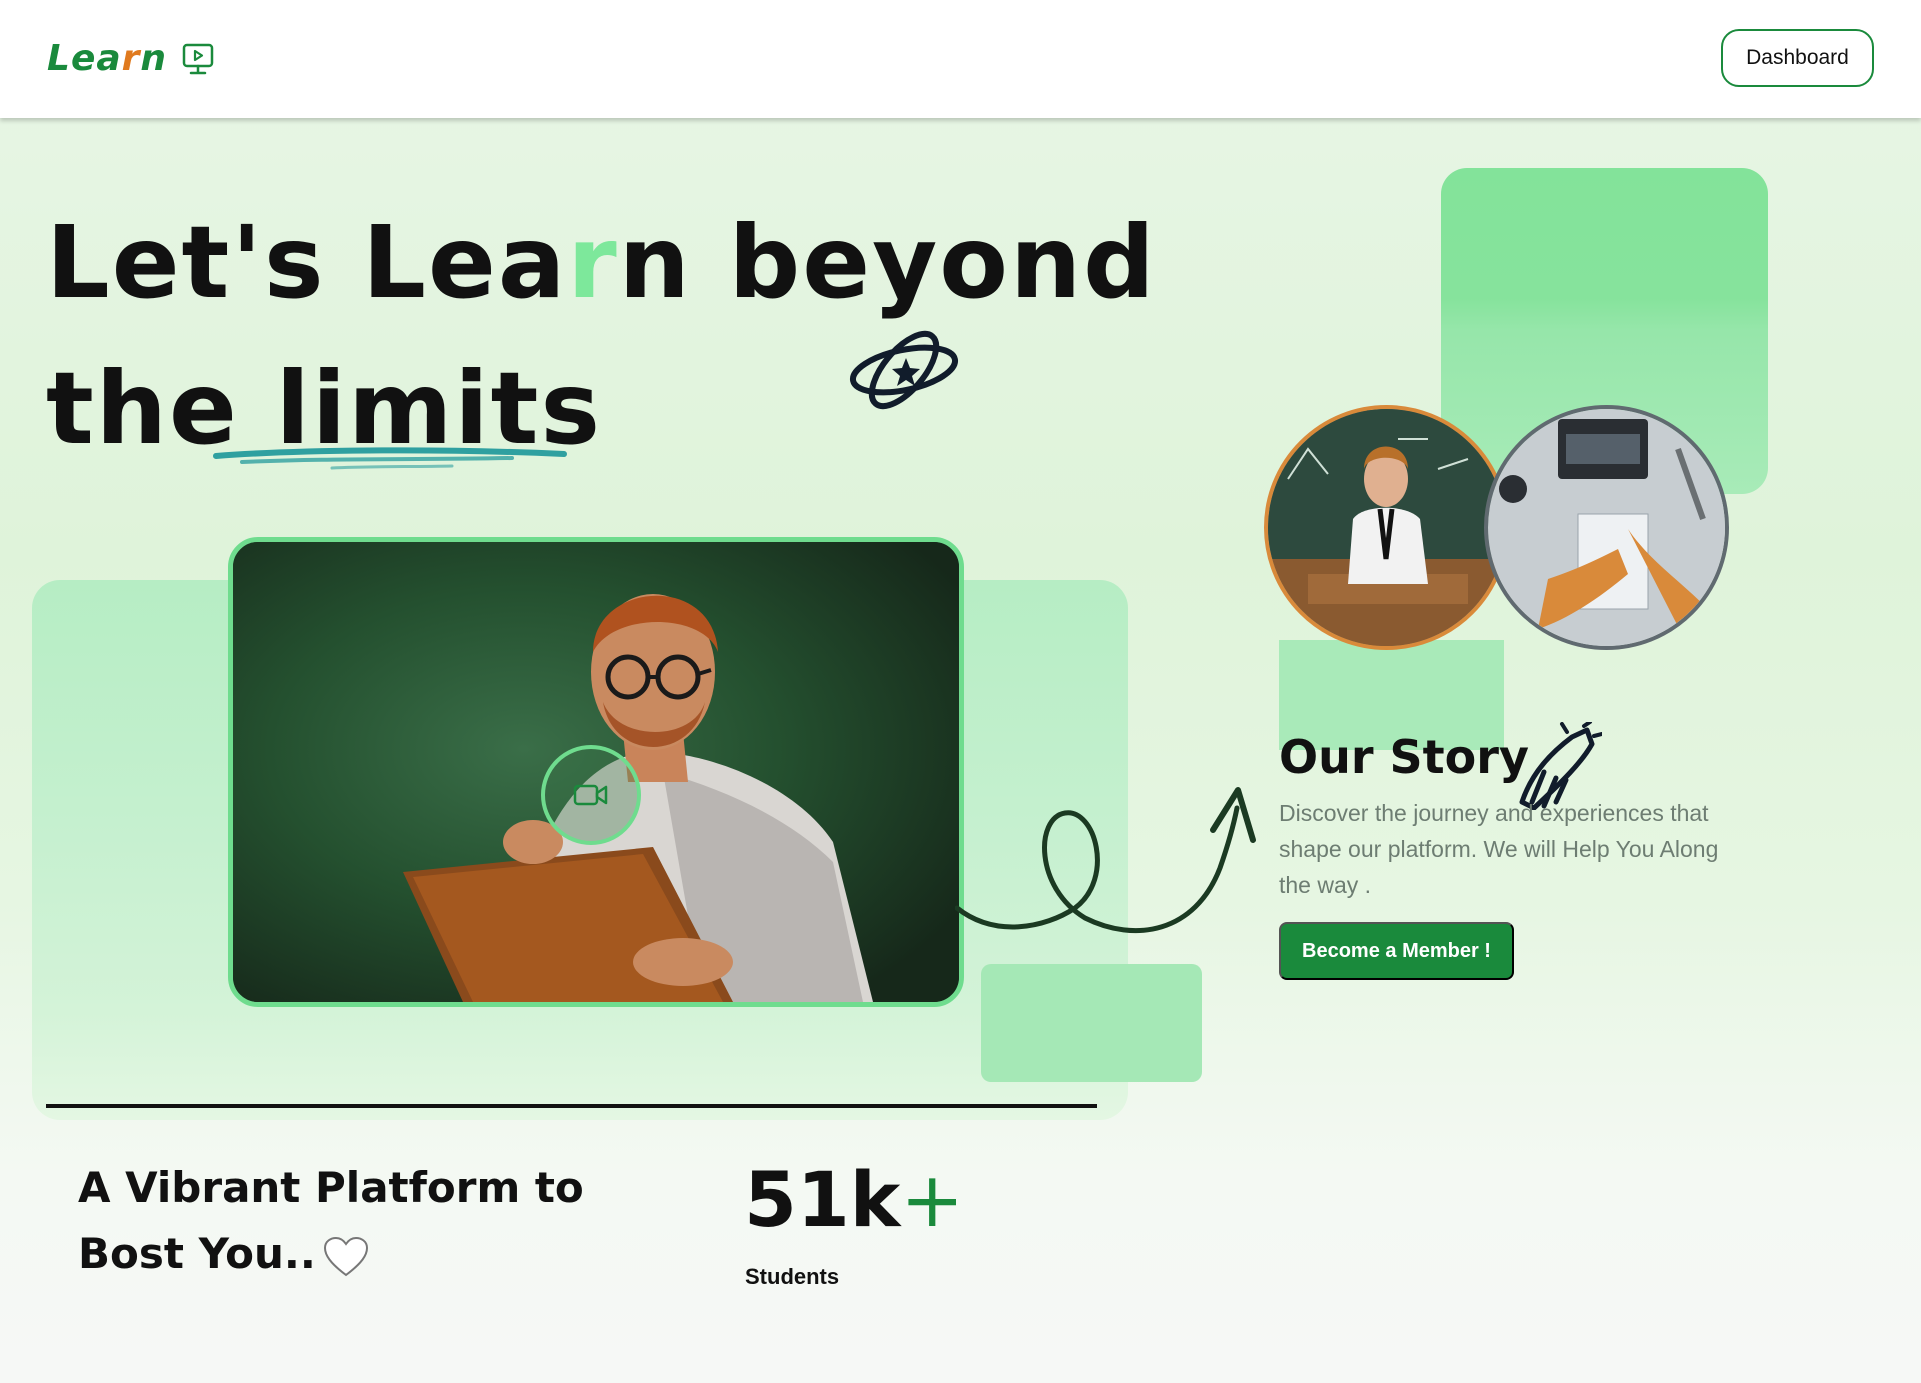  Describe the element at coordinates (107, 58) in the screenshot. I see `logo-text: Learn` at that location.